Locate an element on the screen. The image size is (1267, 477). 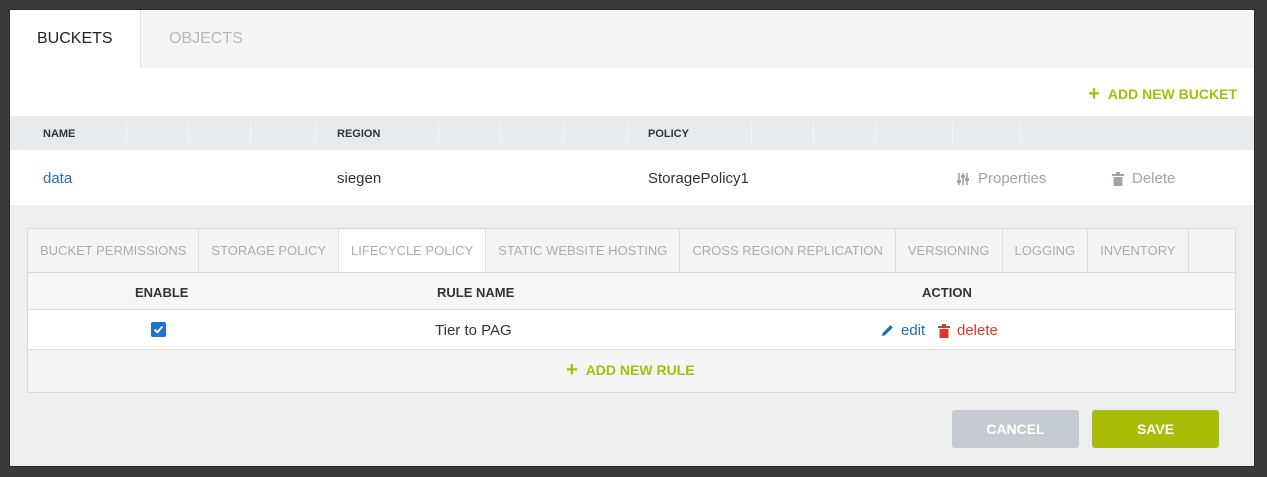
add-new-bucket-label: ADD NEW BUCKET is located at coordinates (1172, 94).